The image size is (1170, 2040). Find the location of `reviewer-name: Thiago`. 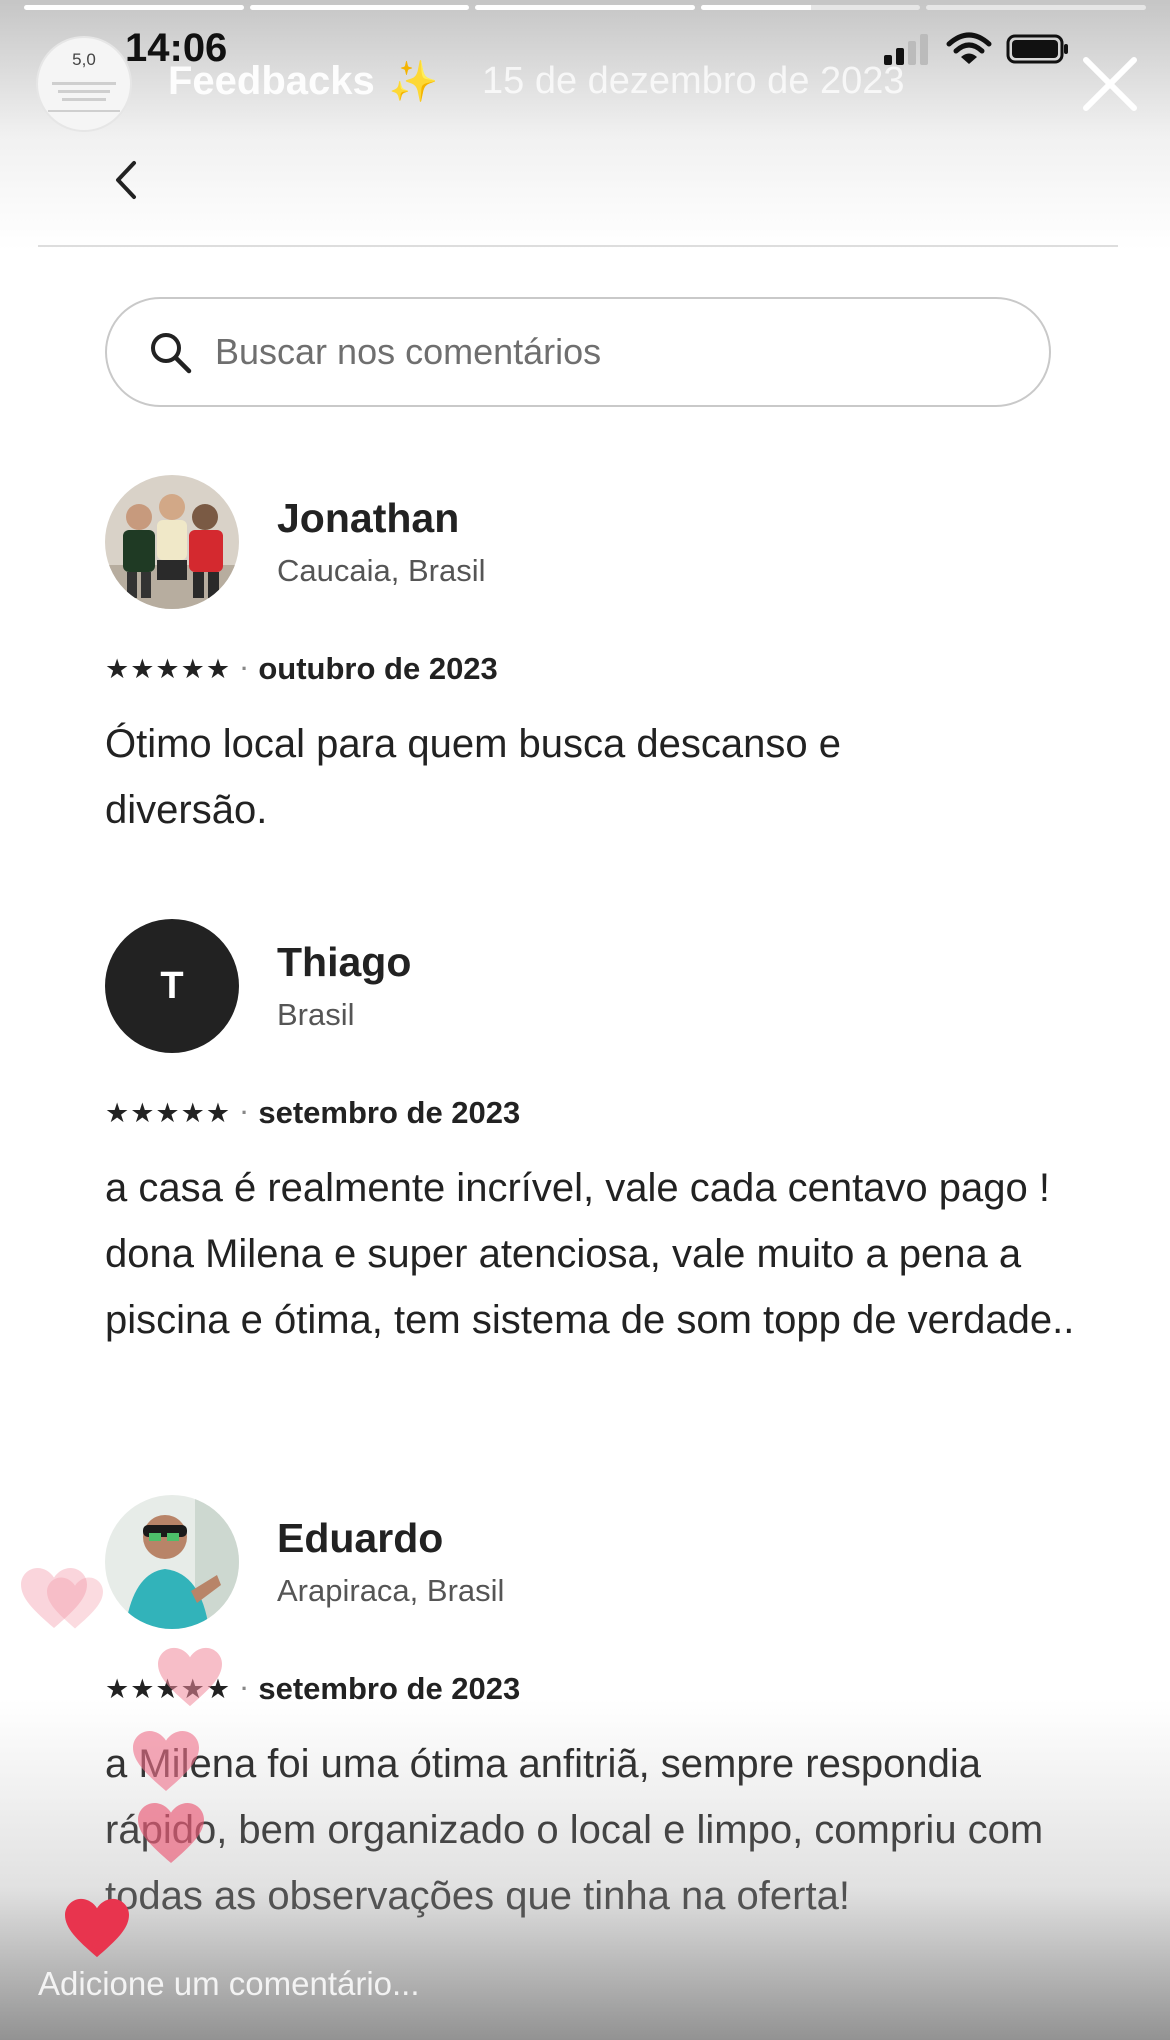

reviewer-name: Thiago is located at coordinates (344, 962).